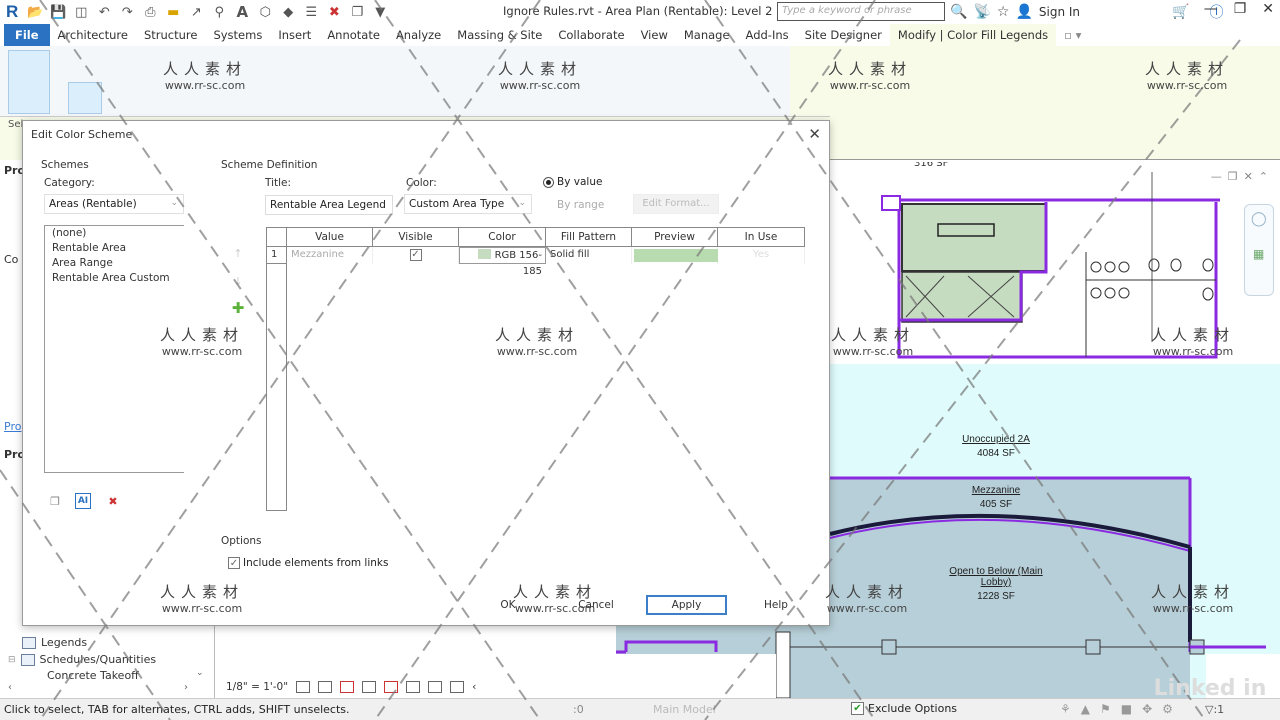 This screenshot has width=1280, height=720. Describe the element at coordinates (686, 605) in the screenshot. I see `apply-button: Apply` at that location.